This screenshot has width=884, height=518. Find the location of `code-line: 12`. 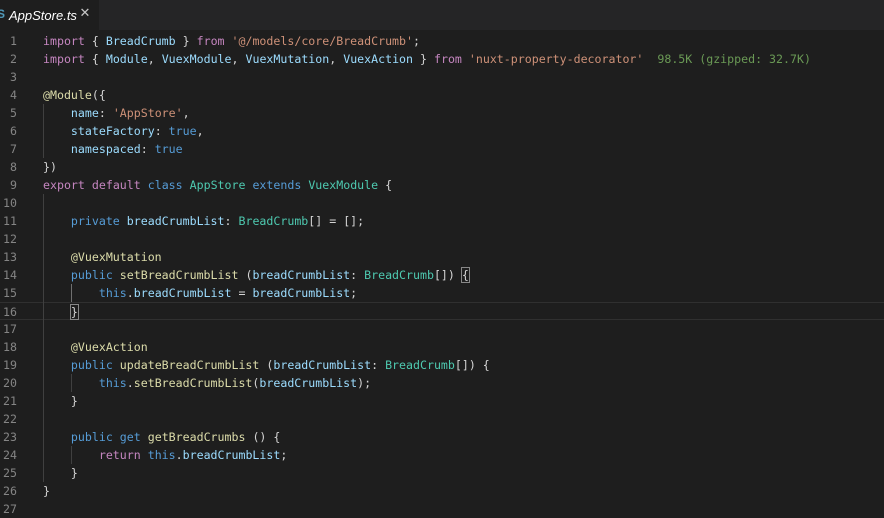

code-line: 12 is located at coordinates (442, 239).